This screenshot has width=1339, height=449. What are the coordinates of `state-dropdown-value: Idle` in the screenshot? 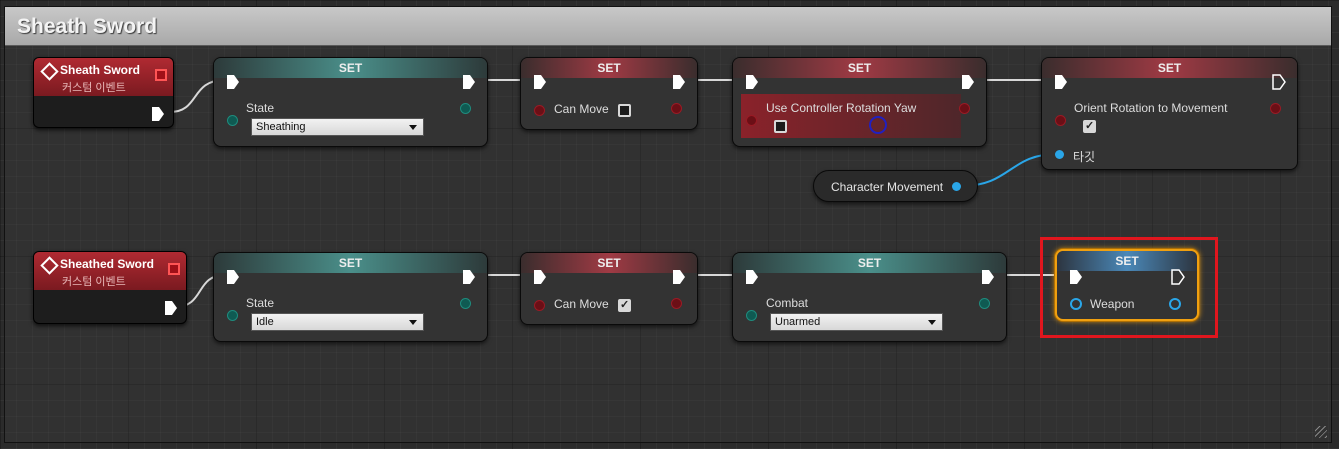 It's located at (265, 322).